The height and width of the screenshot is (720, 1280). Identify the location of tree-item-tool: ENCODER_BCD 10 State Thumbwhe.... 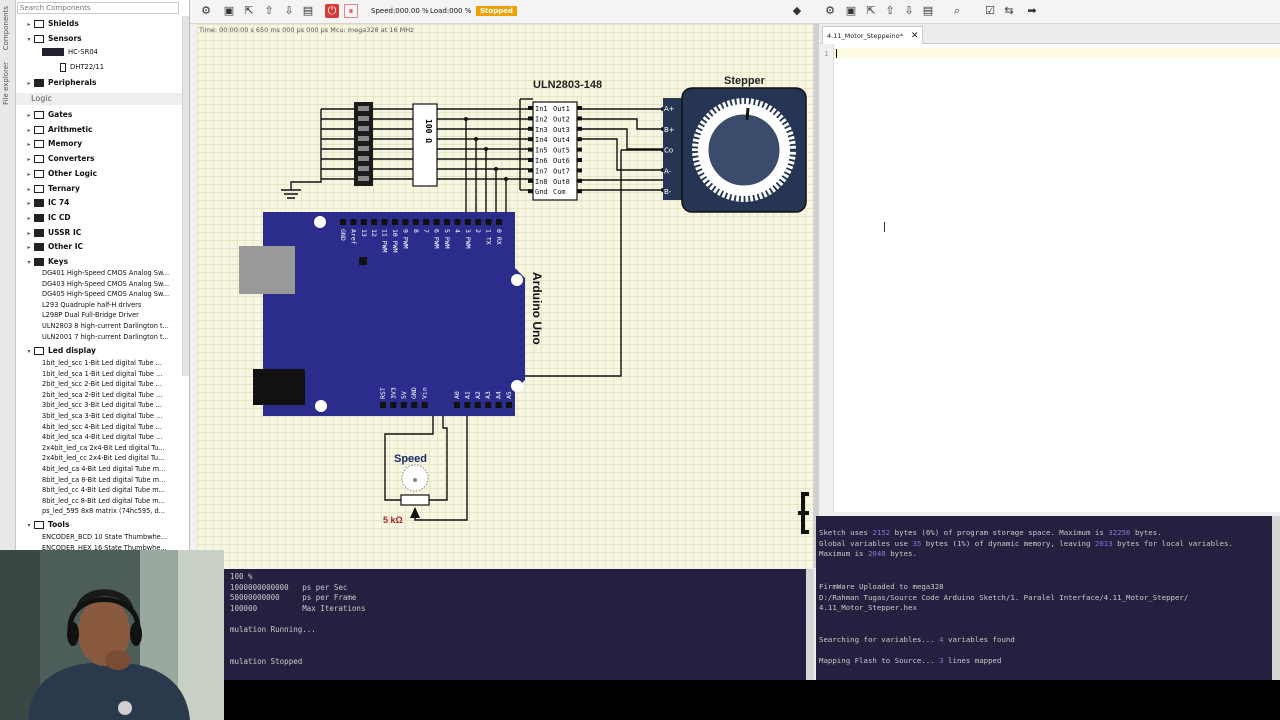
(104, 537).